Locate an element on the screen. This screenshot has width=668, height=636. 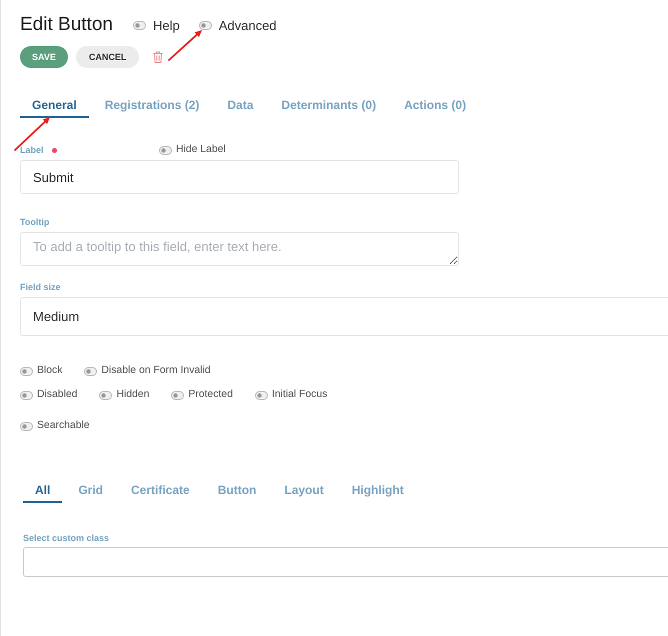
toggle-option: Help is located at coordinates (156, 25).